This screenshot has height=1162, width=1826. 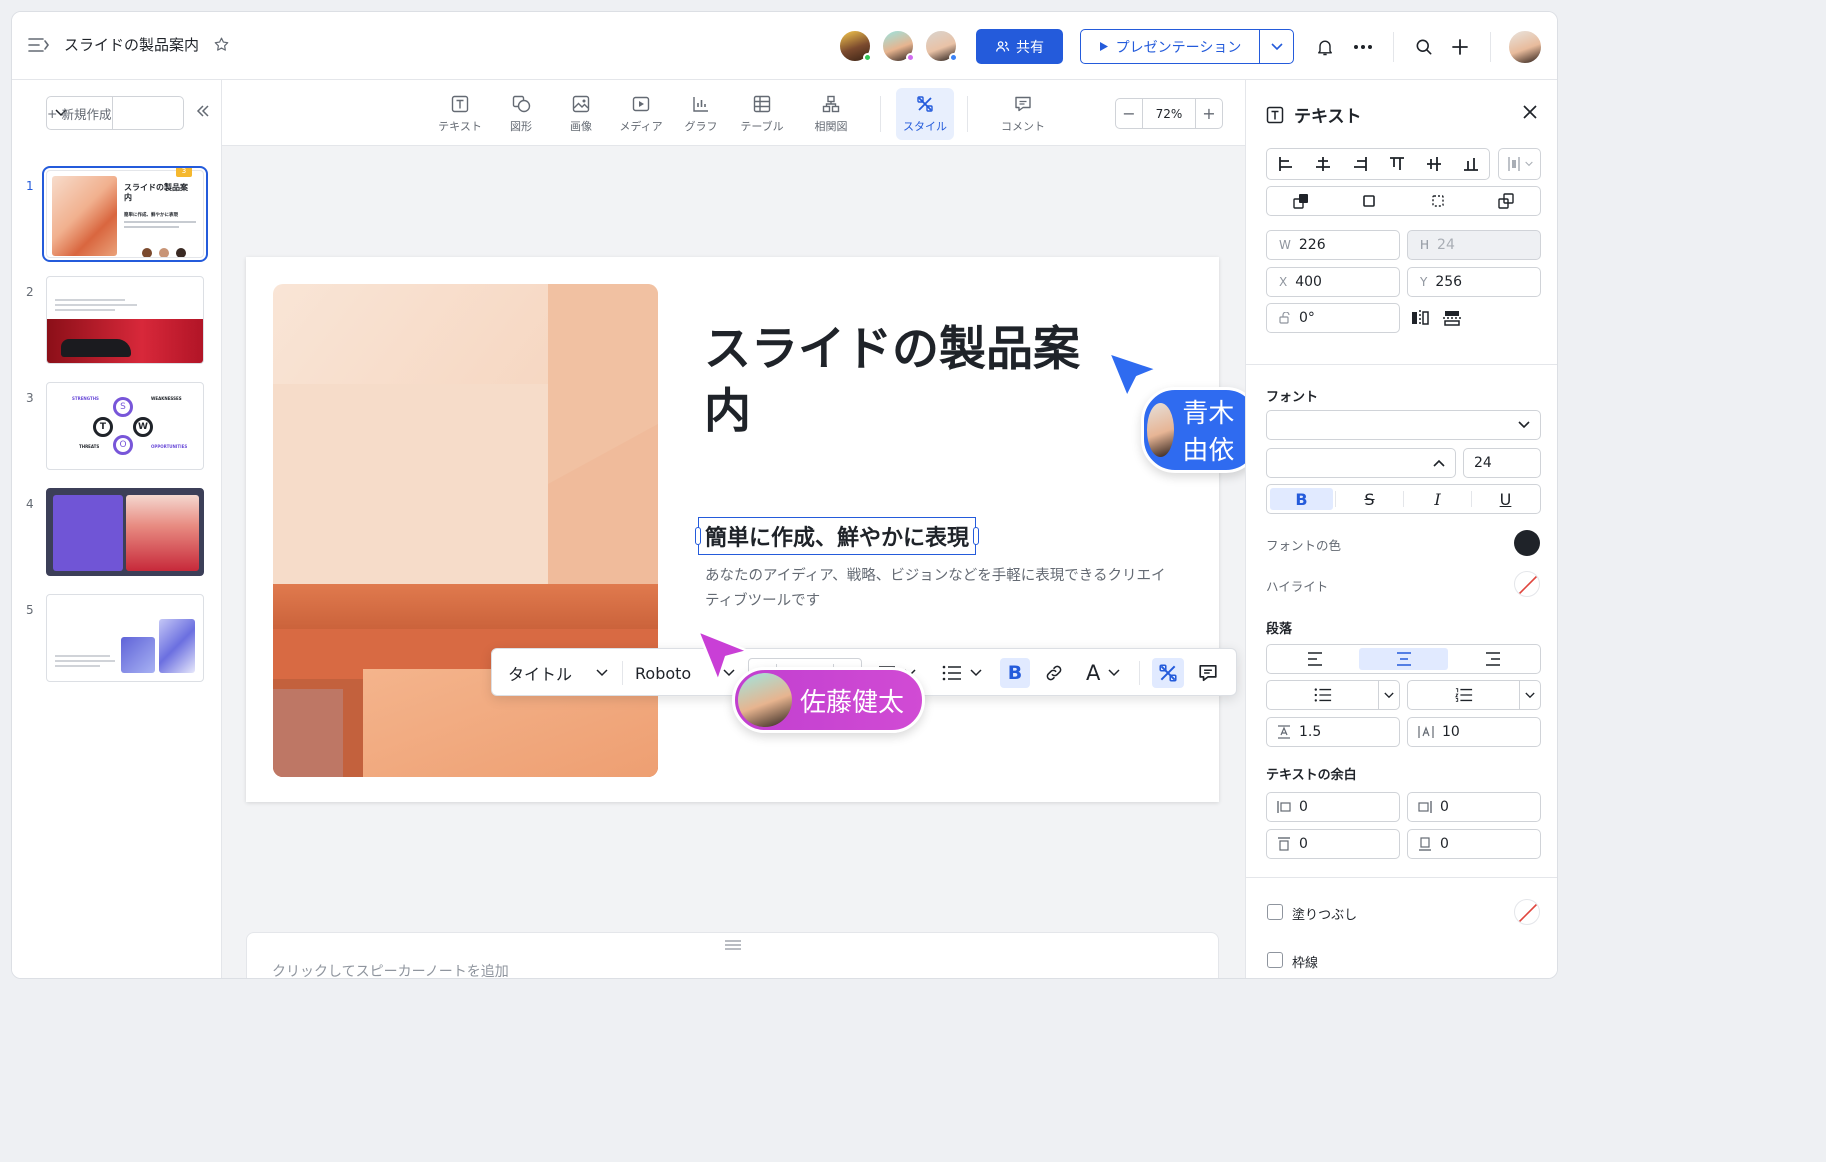 What do you see at coordinates (1333, 318) in the screenshot?
I see `rotation-field: 0°` at bounding box center [1333, 318].